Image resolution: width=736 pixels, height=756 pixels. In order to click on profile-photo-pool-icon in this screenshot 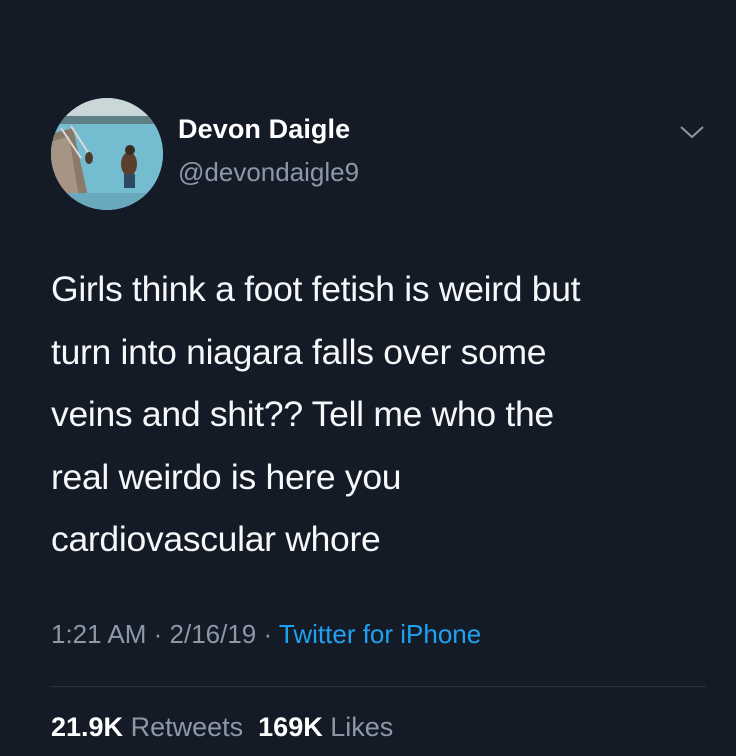, I will do `click(107, 154)`.